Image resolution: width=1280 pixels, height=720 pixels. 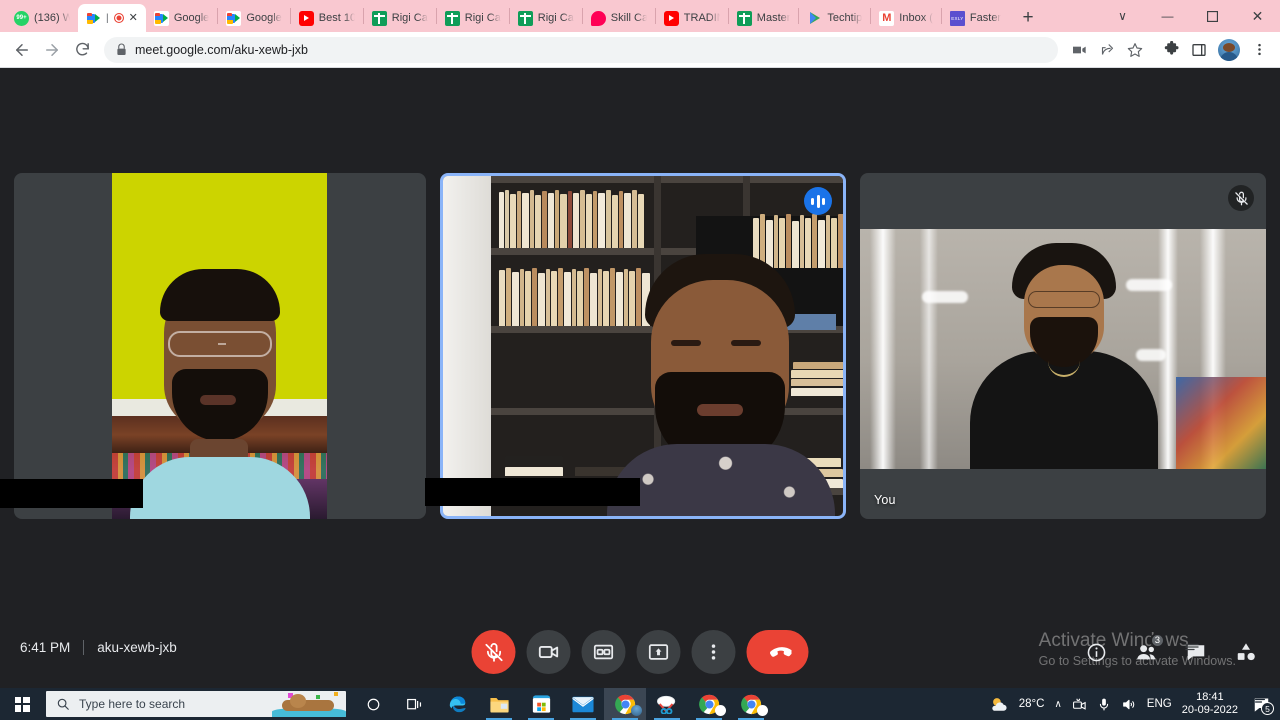 I want to click on browser-tab-active: | ✕, so click(x=112, y=18).